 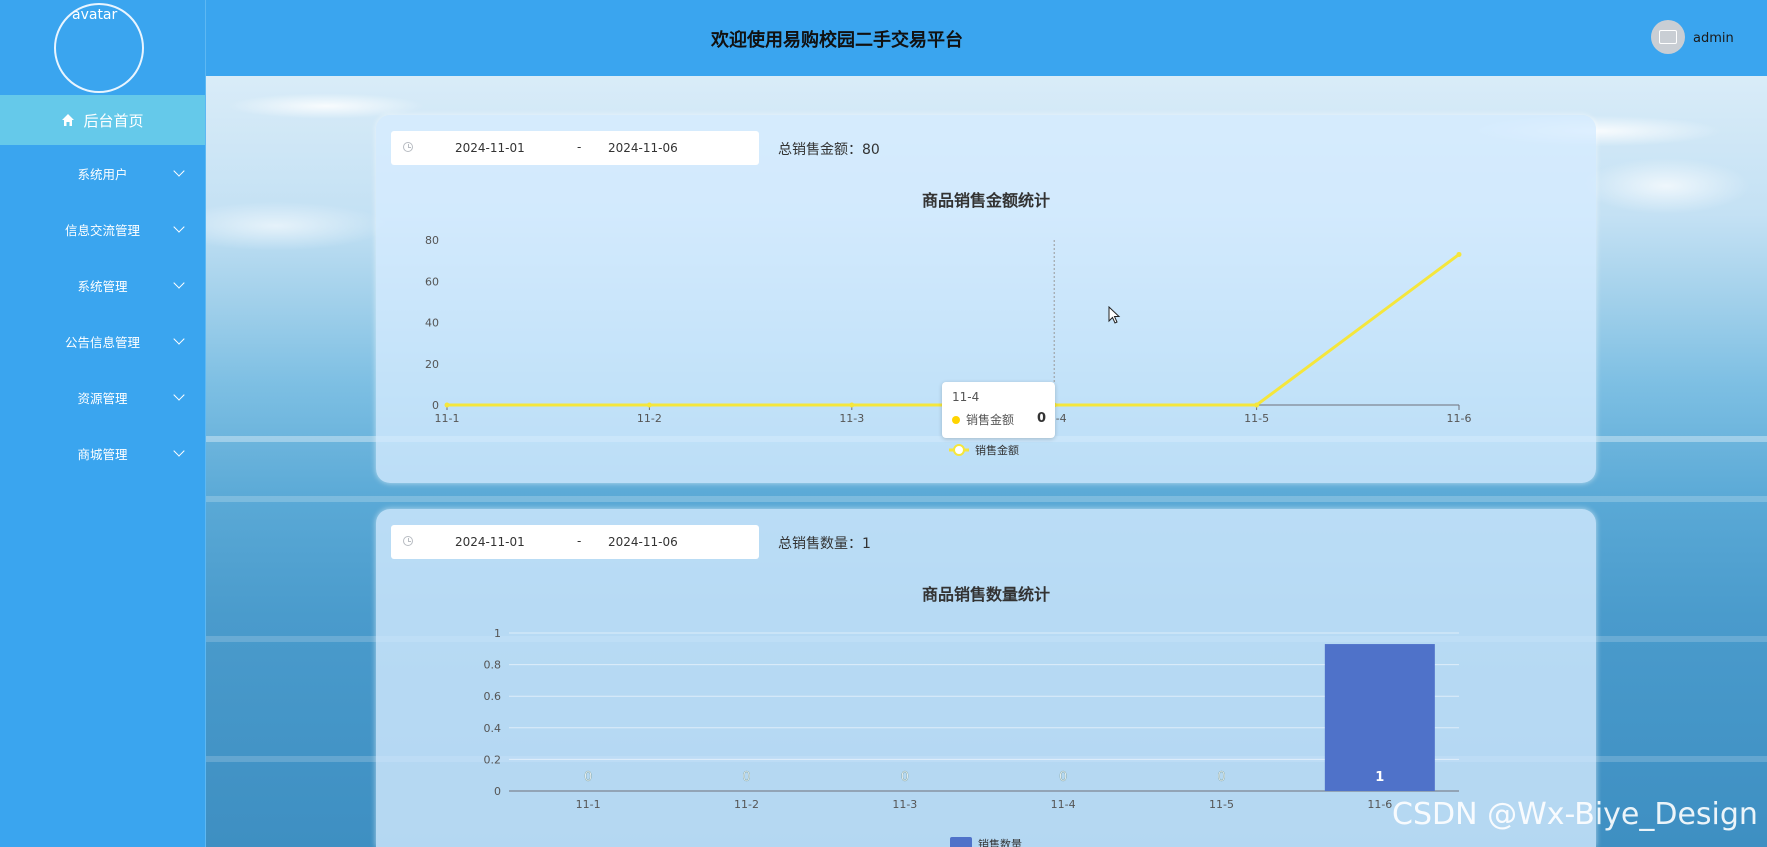 What do you see at coordinates (95, 15) in the screenshot?
I see `avatar-alt-text: avatar` at bounding box center [95, 15].